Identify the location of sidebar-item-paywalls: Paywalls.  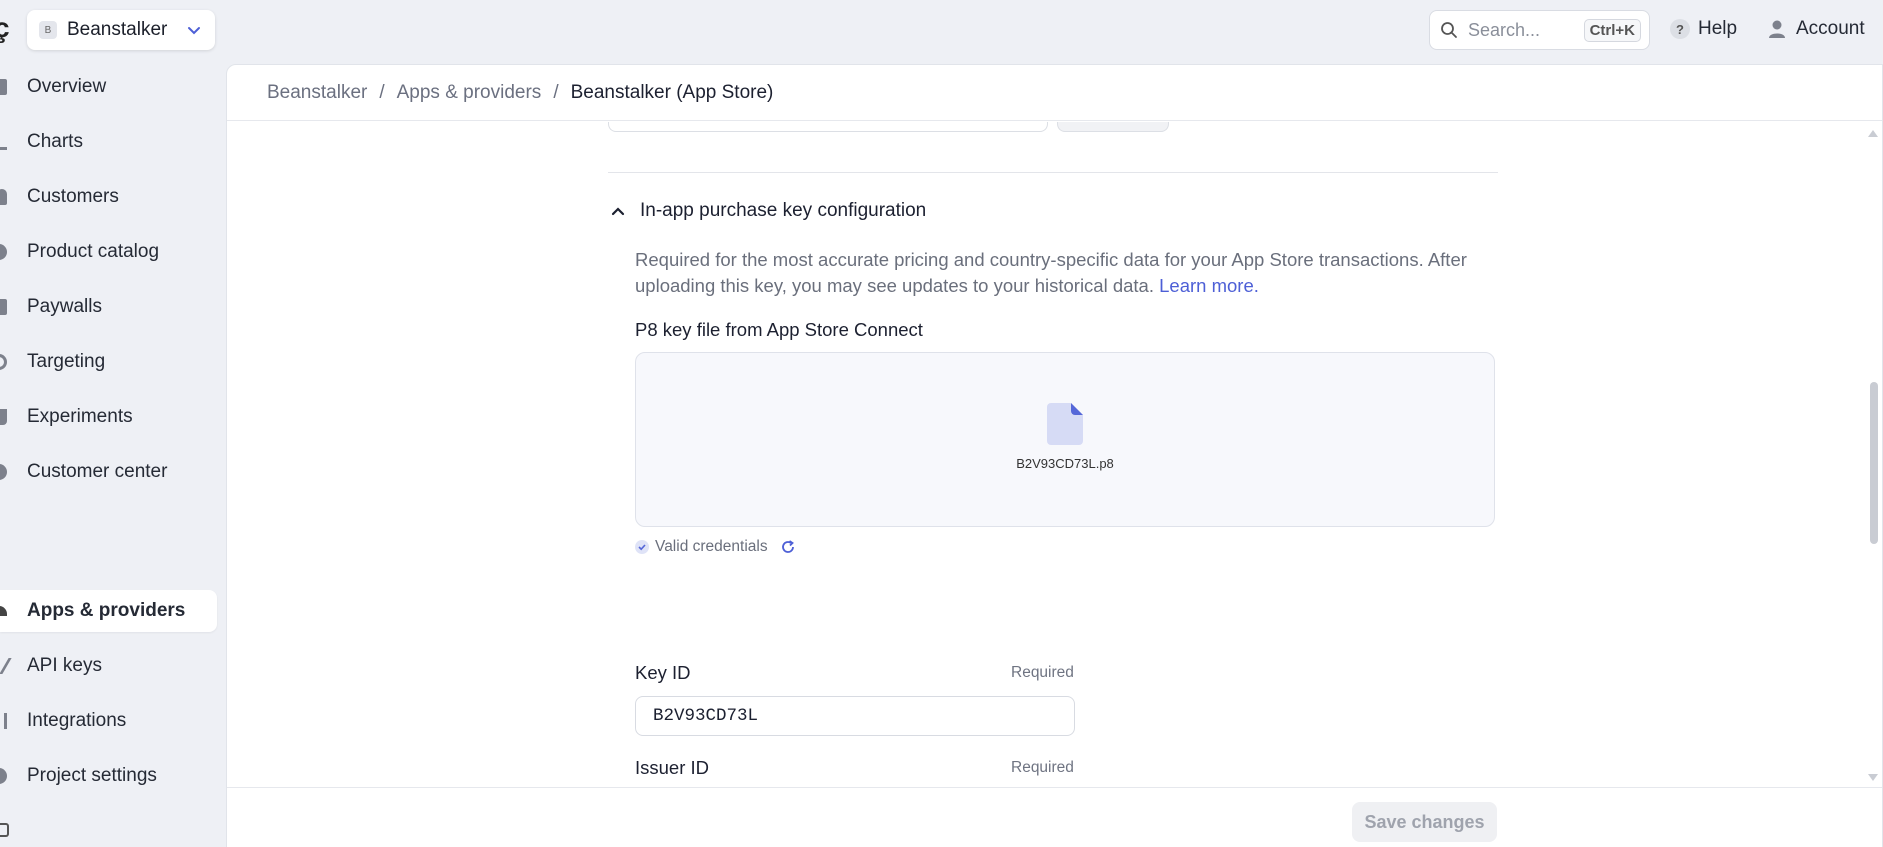
(108, 307).